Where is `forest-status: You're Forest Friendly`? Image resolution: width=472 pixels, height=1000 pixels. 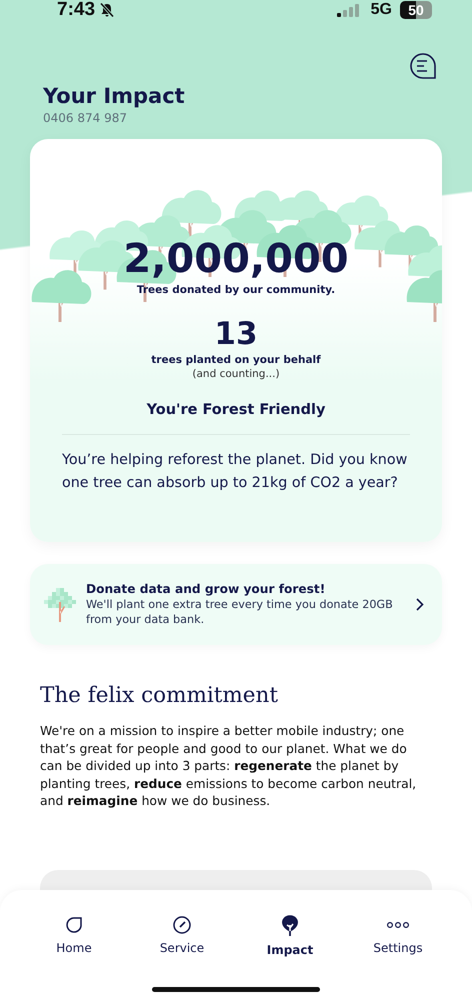 forest-status: You're Forest Friendly is located at coordinates (236, 410).